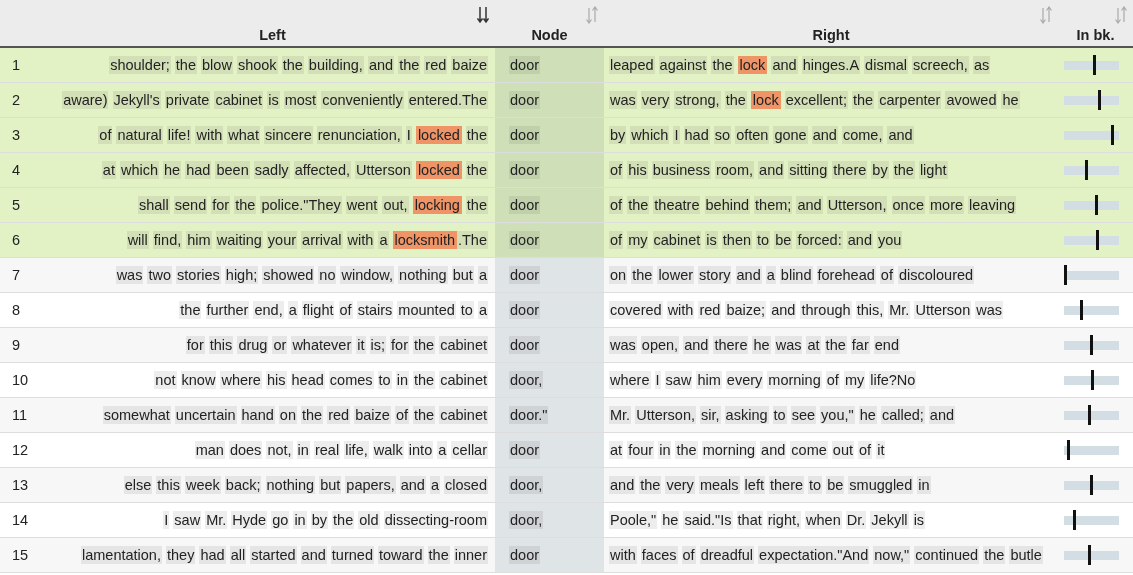  Describe the element at coordinates (566, 65) in the screenshot. I see `table-row: 1 shoulder; the blow shook the building, and the red baize door leaped against the lock and hinges.A dismal screech, as` at that location.